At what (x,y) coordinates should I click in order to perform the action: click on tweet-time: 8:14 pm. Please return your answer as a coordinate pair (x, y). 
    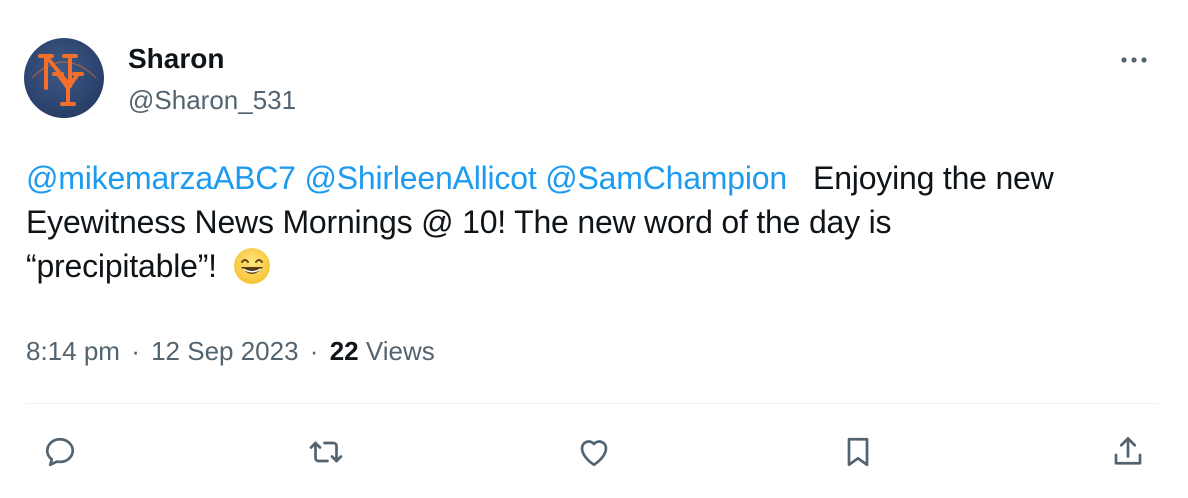
    Looking at the image, I should click on (73, 351).